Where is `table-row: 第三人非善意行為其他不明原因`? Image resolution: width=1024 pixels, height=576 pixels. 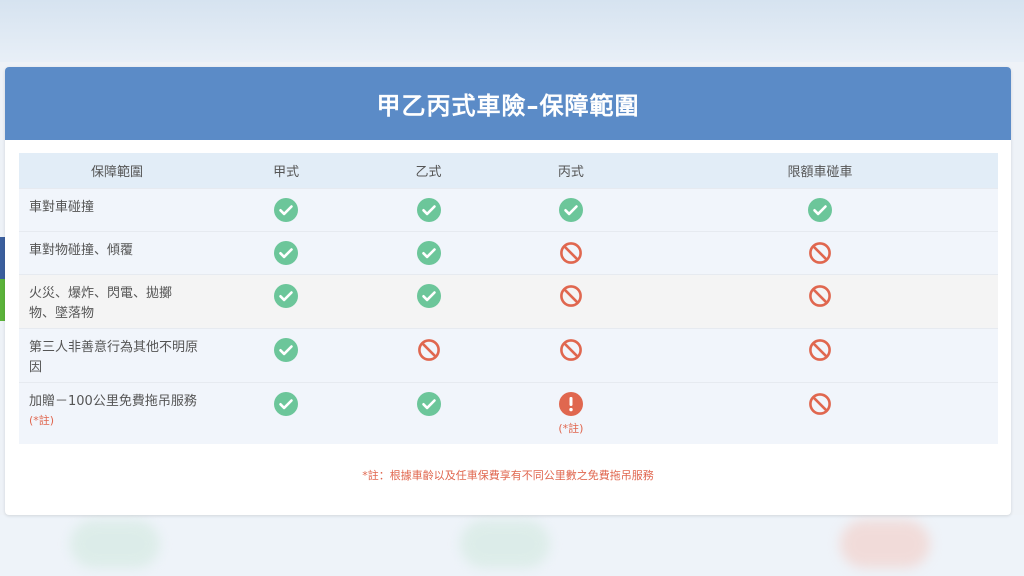
table-row: 第三人非善意行為其他不明原因 is located at coordinates (508, 354).